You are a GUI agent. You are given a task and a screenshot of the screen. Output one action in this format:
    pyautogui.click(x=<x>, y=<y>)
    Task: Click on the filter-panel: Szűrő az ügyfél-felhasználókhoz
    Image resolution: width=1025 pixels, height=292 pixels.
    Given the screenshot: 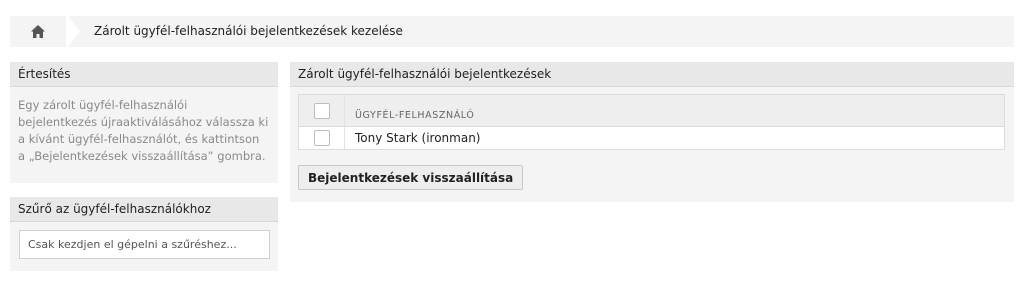 What is the action you would take?
    pyautogui.click(x=144, y=234)
    